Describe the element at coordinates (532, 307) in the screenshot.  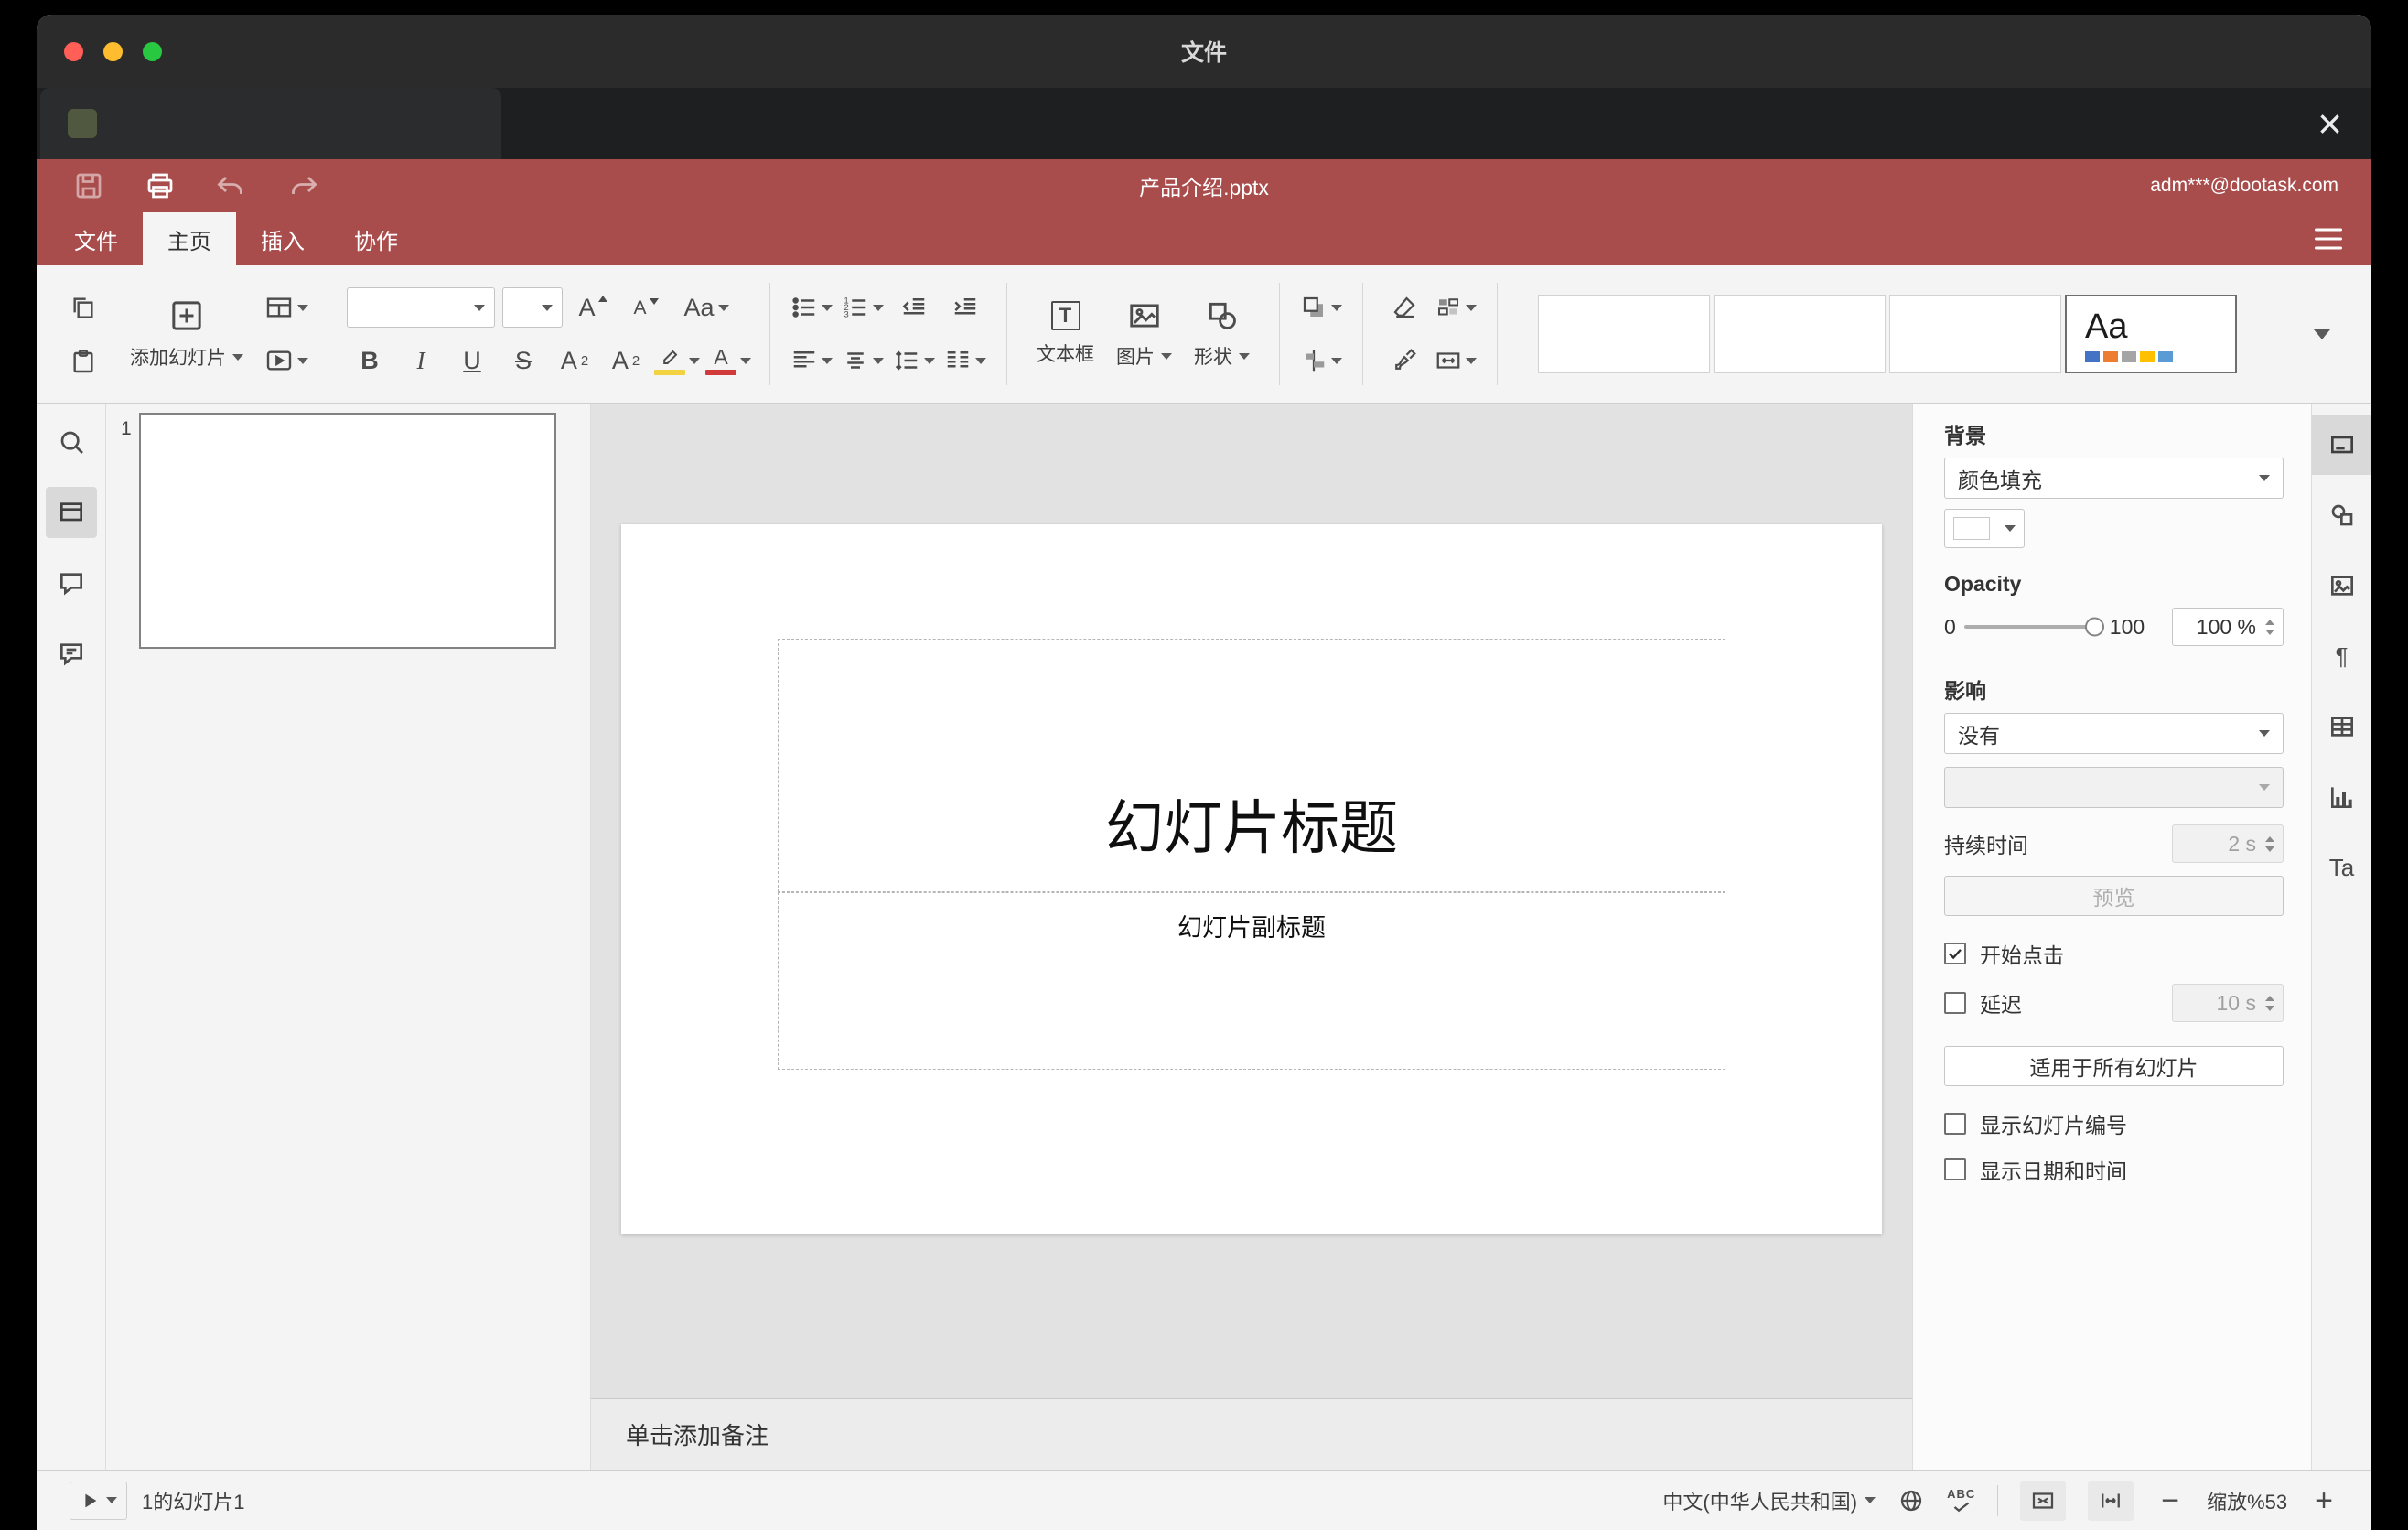
I see `font-size-combo` at that location.